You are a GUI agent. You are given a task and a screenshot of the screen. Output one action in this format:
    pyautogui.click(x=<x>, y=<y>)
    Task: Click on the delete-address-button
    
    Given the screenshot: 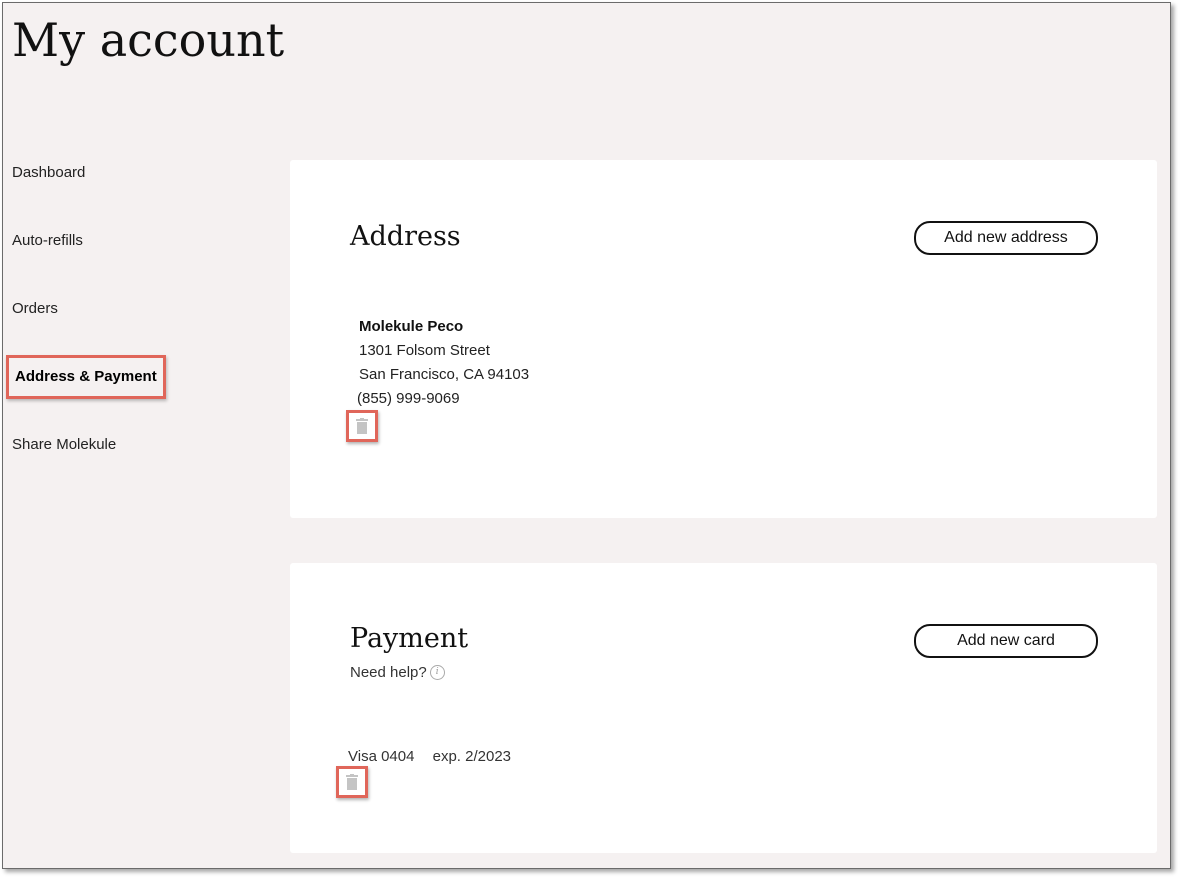 What is the action you would take?
    pyautogui.click(x=362, y=426)
    